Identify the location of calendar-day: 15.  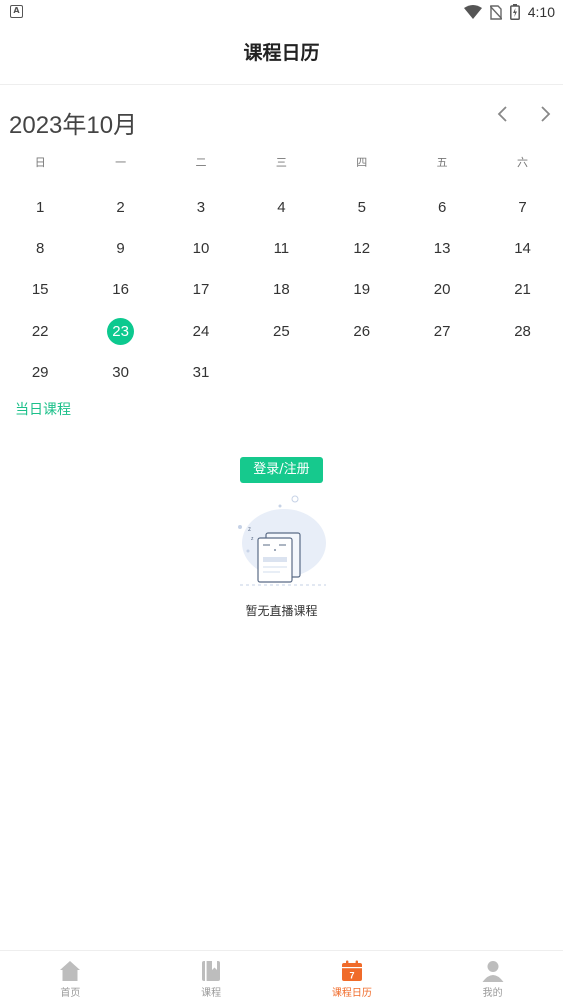
(40, 289).